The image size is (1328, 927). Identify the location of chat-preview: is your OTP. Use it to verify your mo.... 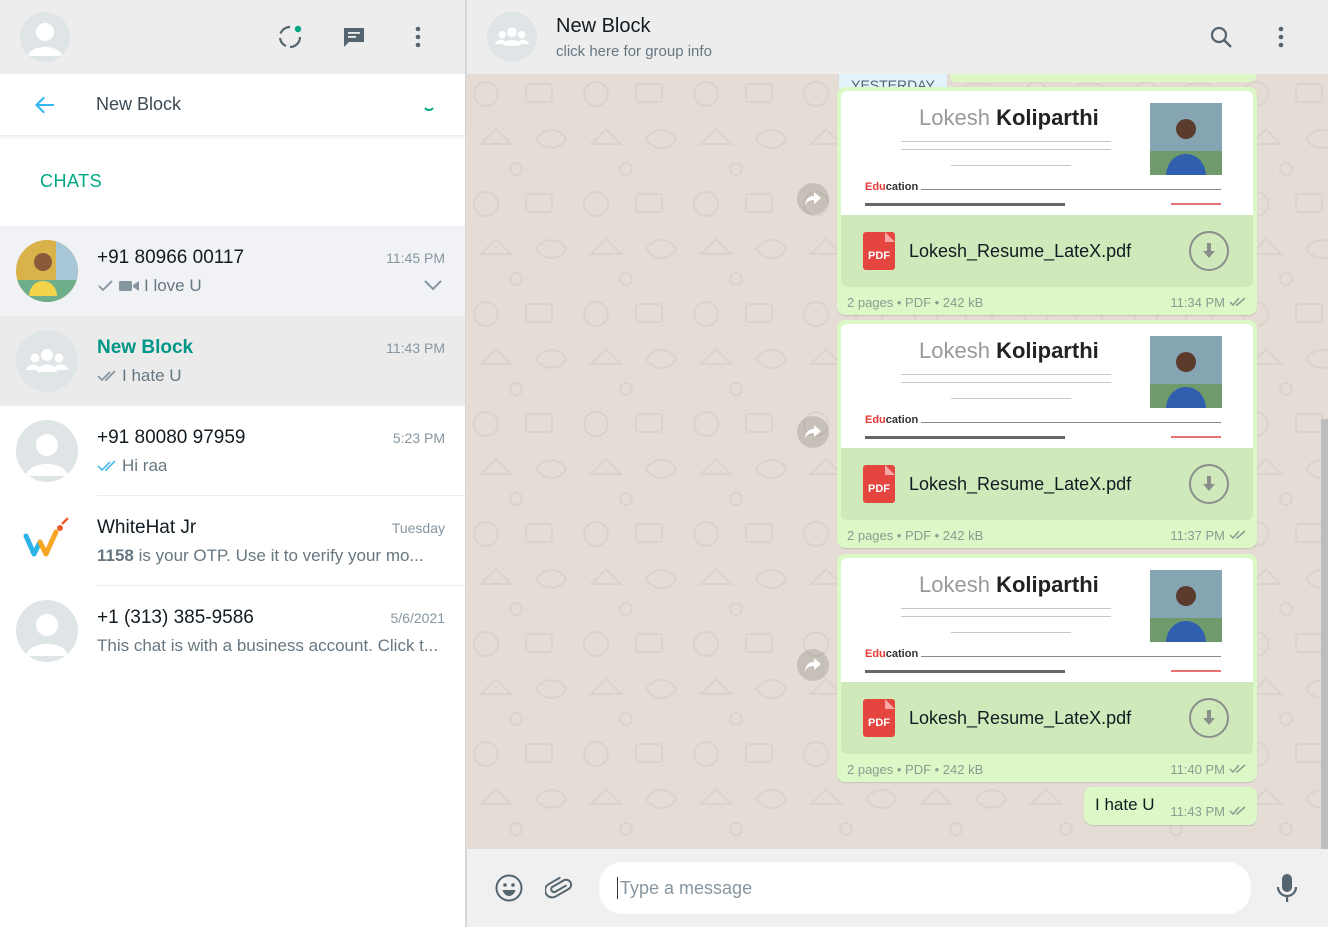
(278, 555).